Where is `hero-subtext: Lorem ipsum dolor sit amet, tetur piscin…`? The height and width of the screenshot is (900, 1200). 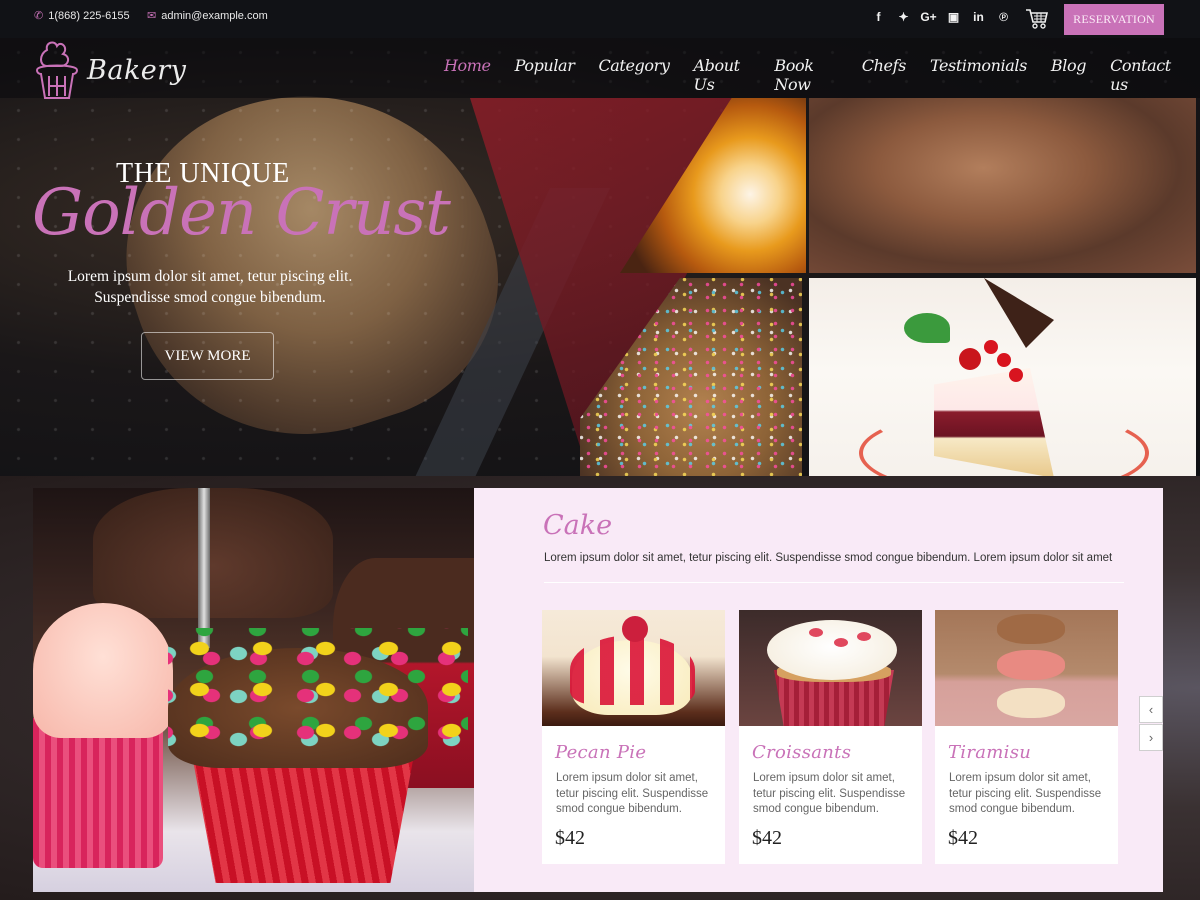 hero-subtext: Lorem ipsum dolor sit amet, tetur piscin… is located at coordinates (210, 287).